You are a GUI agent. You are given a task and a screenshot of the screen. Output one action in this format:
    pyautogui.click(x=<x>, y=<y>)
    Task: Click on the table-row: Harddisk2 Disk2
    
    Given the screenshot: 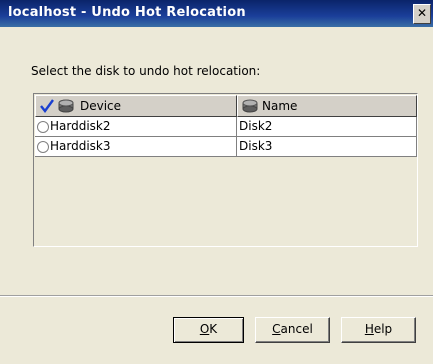 What is the action you would take?
    pyautogui.click(x=226, y=127)
    